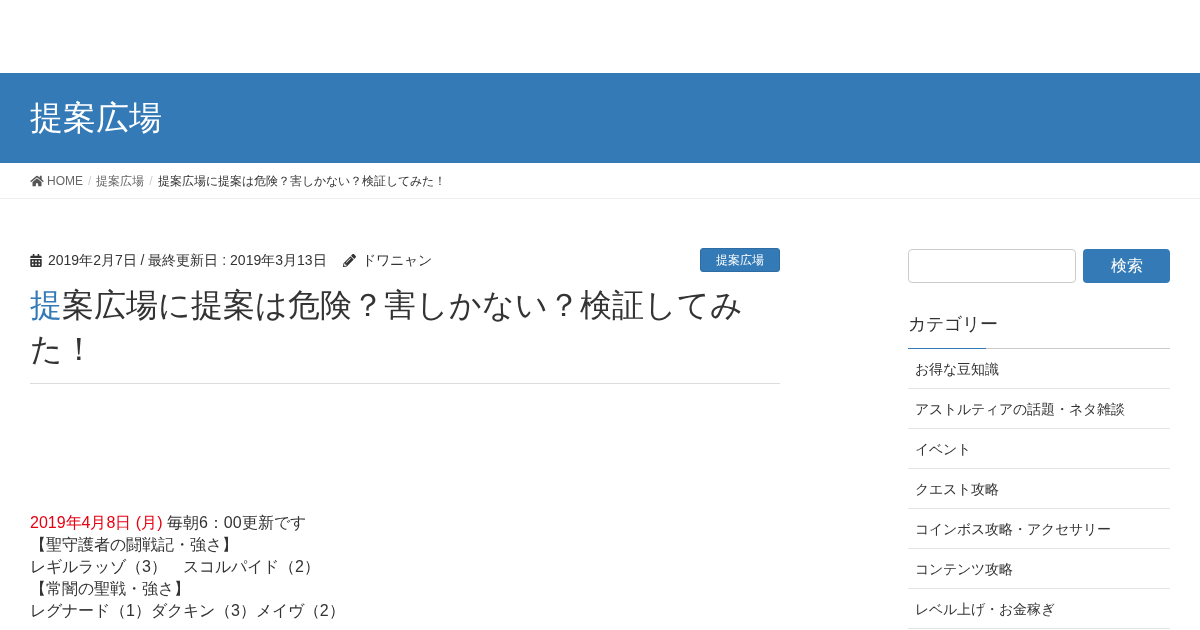 The image size is (1200, 630). What do you see at coordinates (405, 333) in the screenshot?
I see `post-title: 提案広場に提案は危険？害しかない？検証してみた！` at bounding box center [405, 333].